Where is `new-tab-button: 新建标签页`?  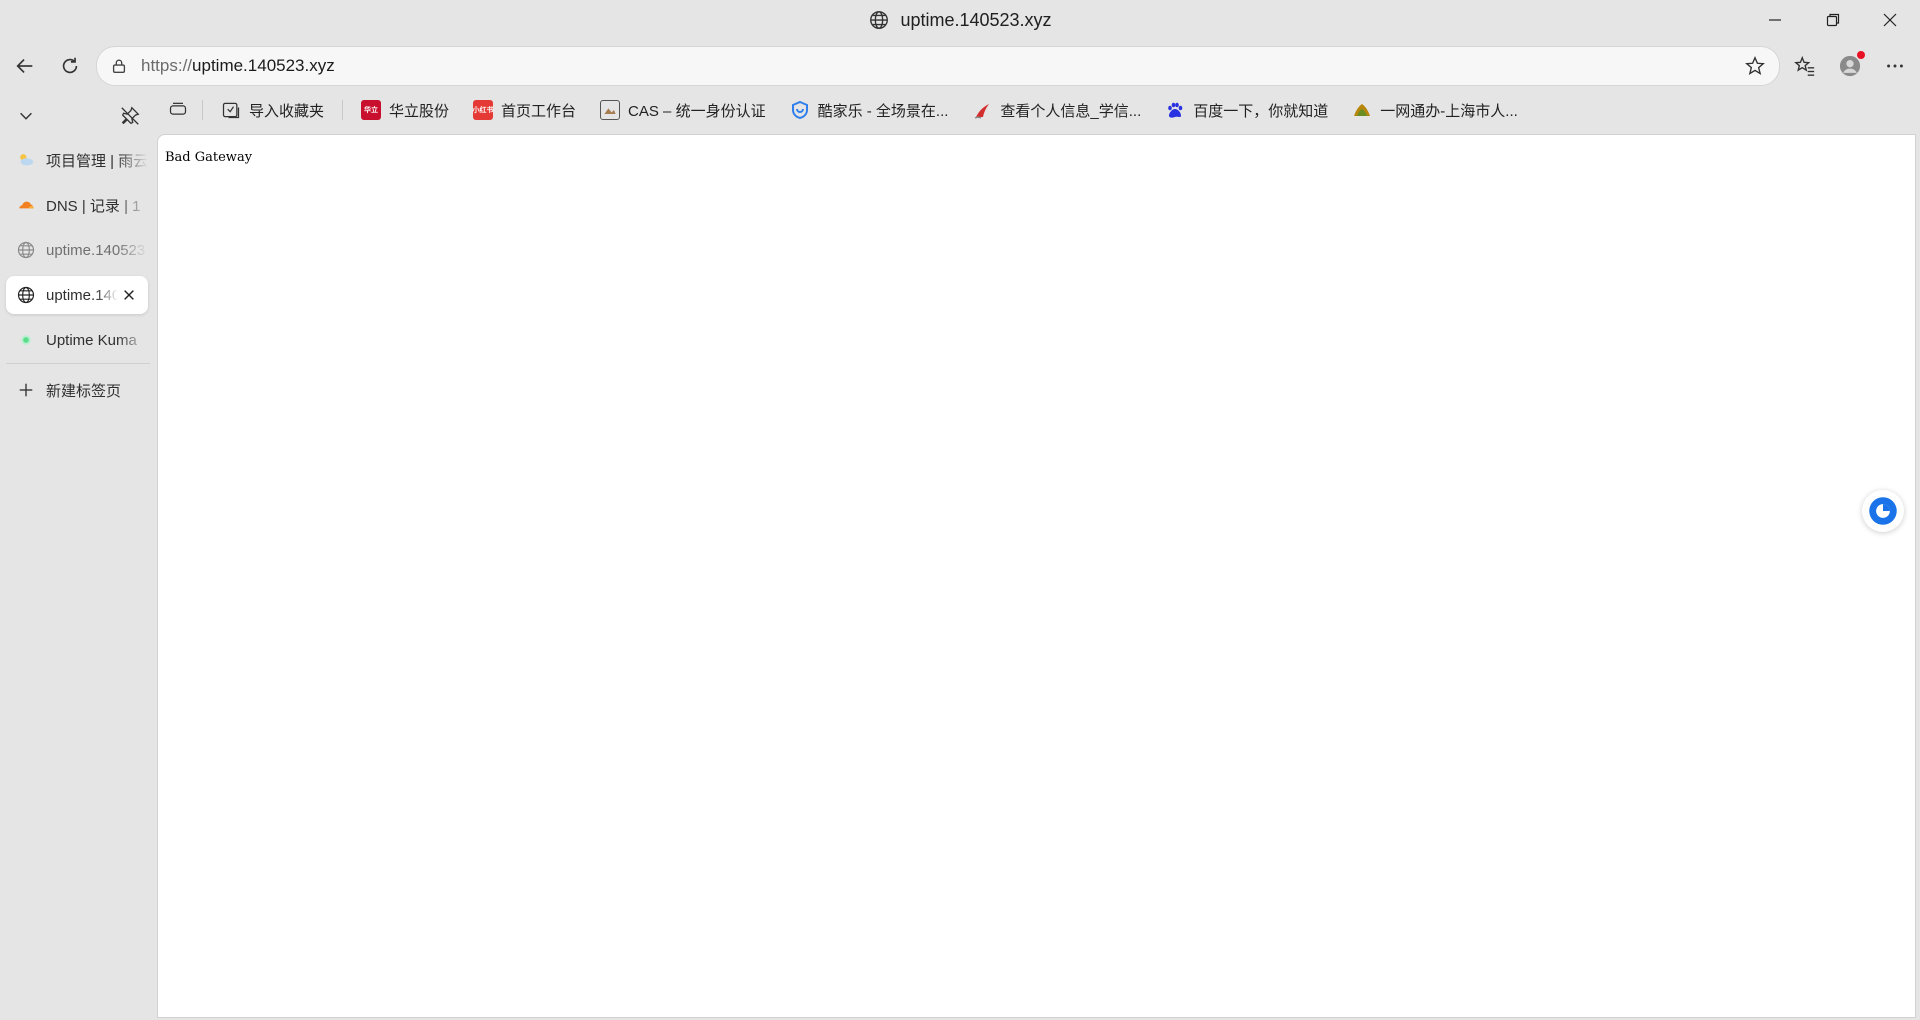 new-tab-button: 新建标签页 is located at coordinates (77, 390).